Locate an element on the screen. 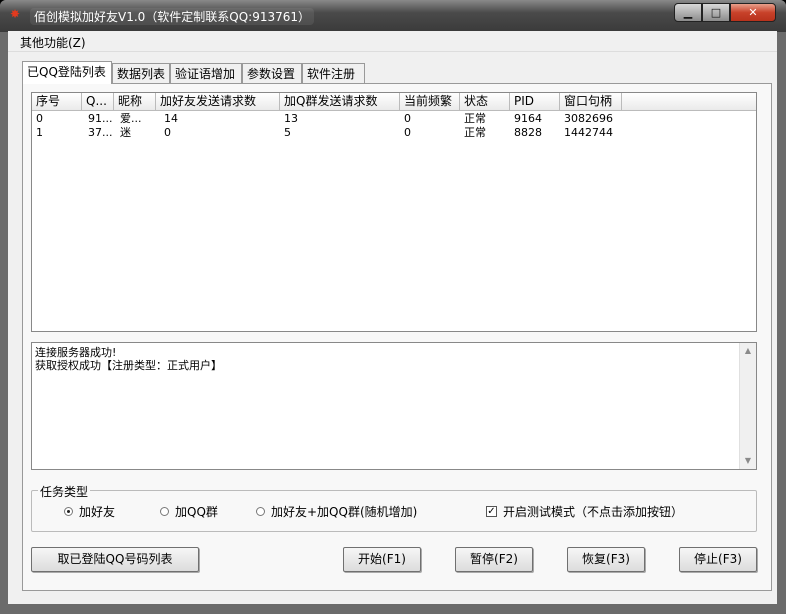 Image resolution: width=786 pixels, height=614 pixels. cell-friend-requests: 0 is located at coordinates (167, 132).